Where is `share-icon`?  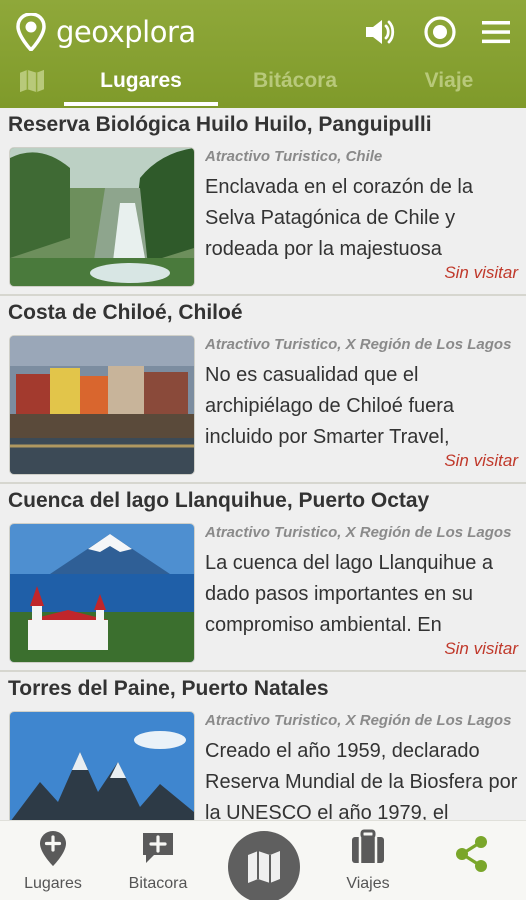
share-icon is located at coordinates (472, 854).